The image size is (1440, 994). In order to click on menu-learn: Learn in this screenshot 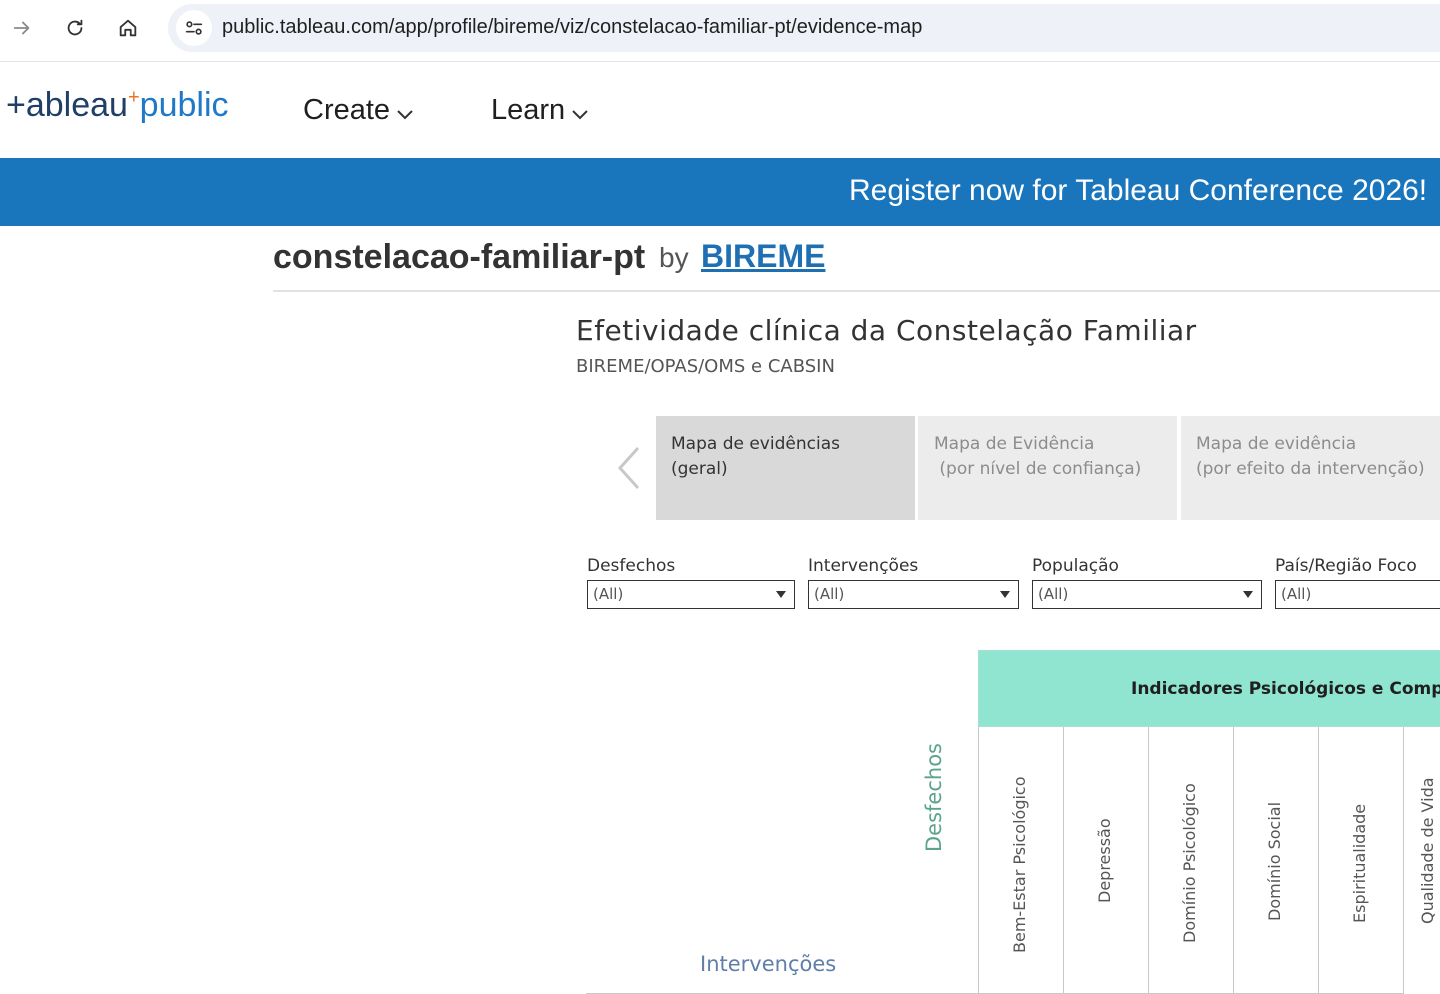, I will do `click(540, 110)`.